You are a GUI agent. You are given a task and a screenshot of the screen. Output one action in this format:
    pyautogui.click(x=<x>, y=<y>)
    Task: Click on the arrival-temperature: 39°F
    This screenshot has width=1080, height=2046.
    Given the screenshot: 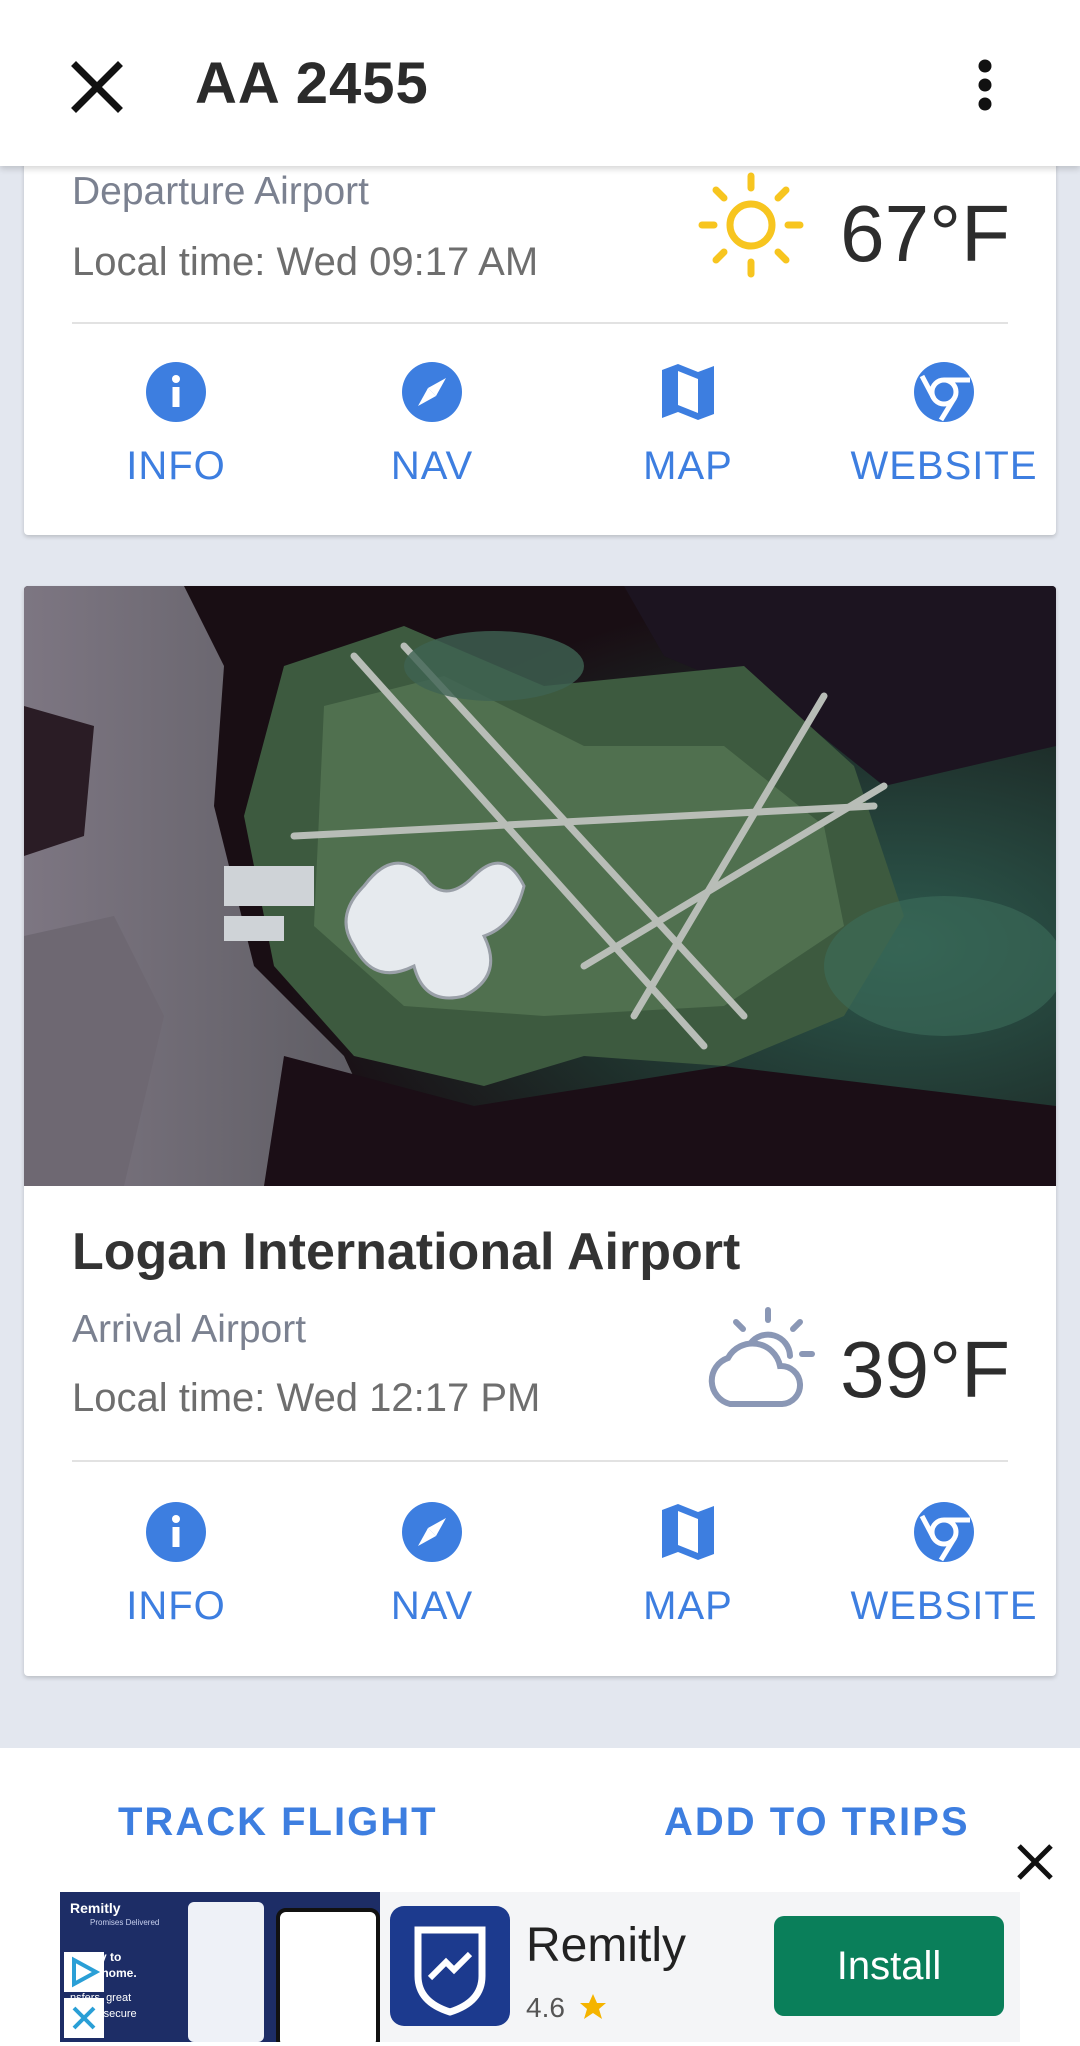 What is the action you would take?
    pyautogui.click(x=925, y=1369)
    